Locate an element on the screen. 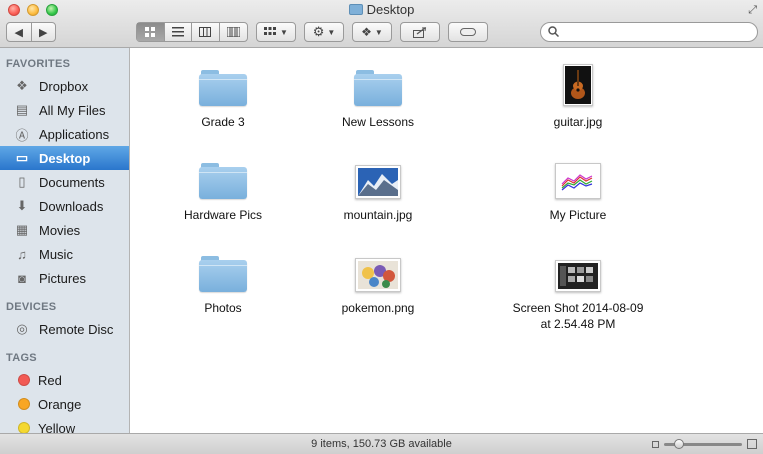 This screenshot has height=454, width=763. disc-icon: ◎ is located at coordinates (22, 328).